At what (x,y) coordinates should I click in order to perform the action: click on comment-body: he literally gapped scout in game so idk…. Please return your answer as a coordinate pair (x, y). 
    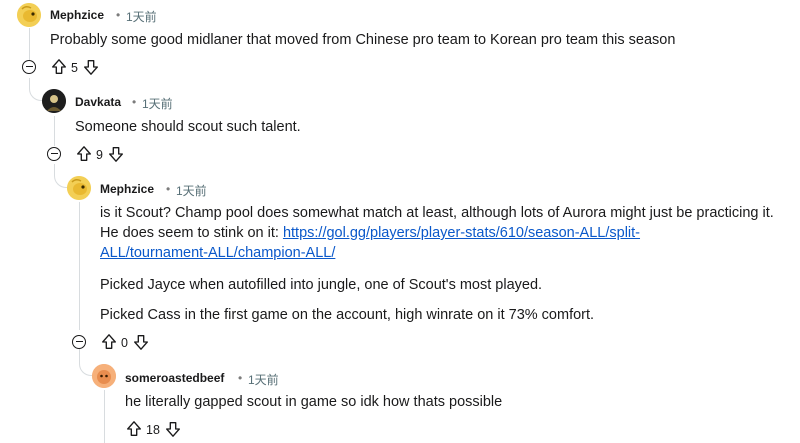
    Looking at the image, I should click on (314, 402).